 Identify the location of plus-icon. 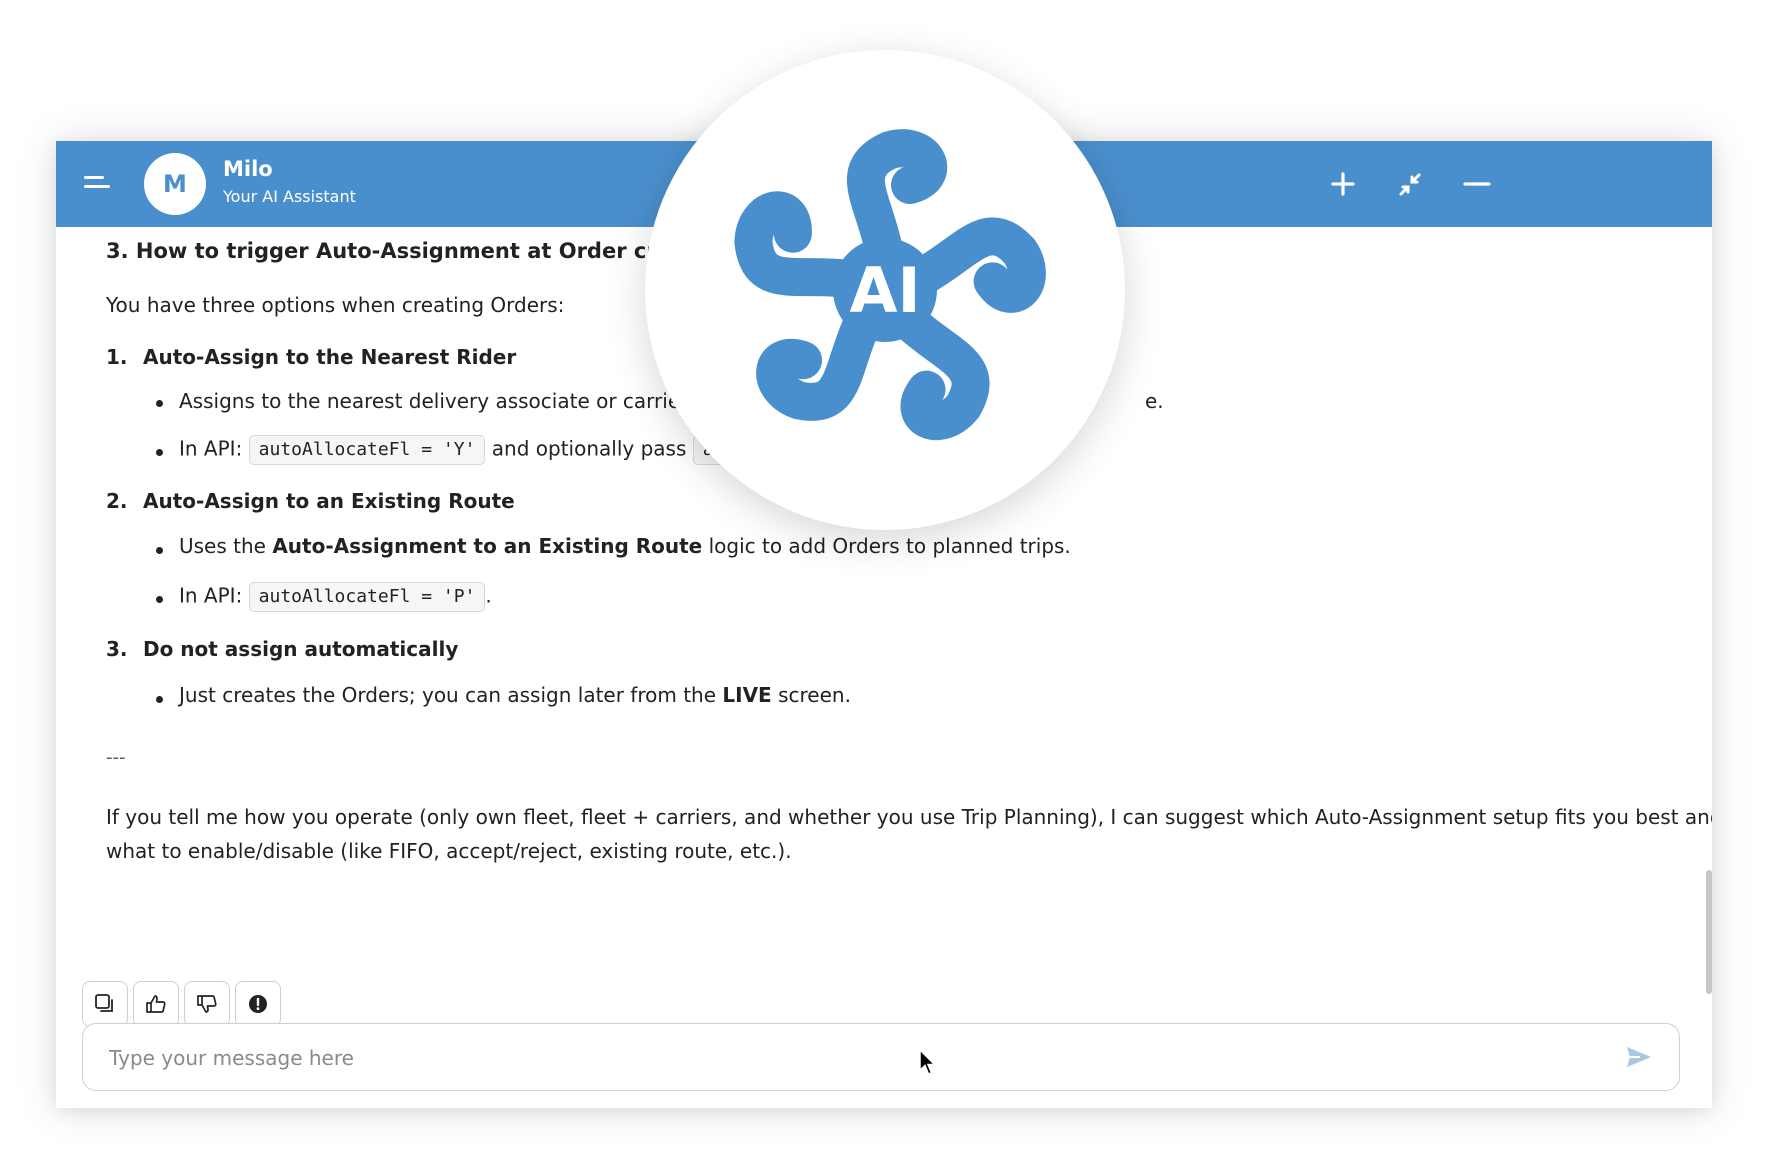
(1343, 184).